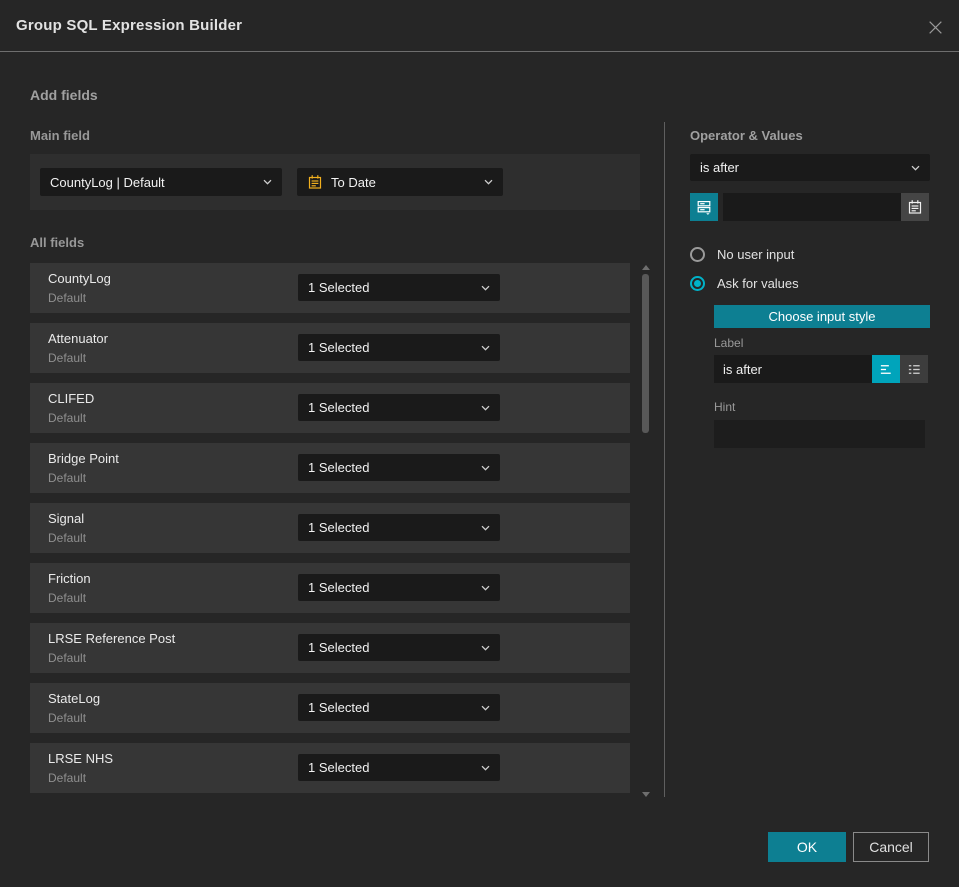 The width and height of the screenshot is (959, 887). I want to click on field-name: LRSE NHS, so click(81, 758).